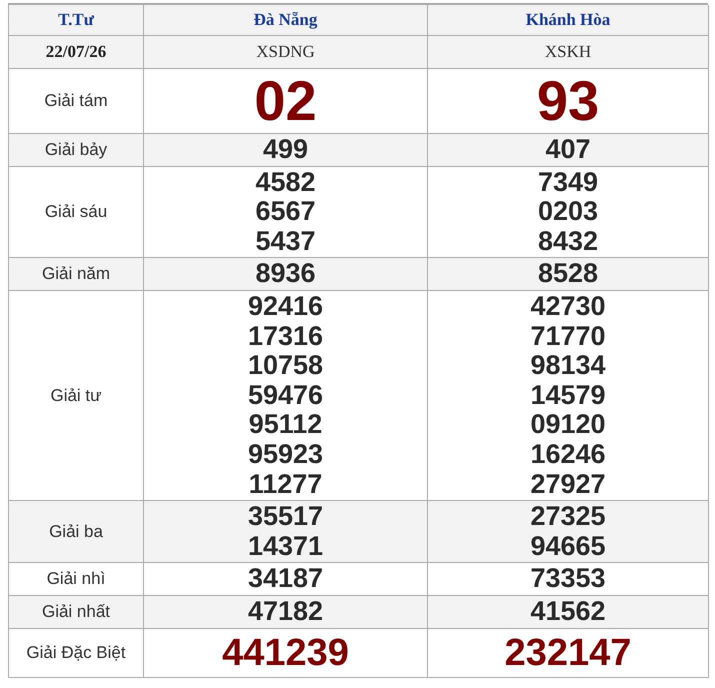  I want to click on result-number: 0203, so click(568, 212).